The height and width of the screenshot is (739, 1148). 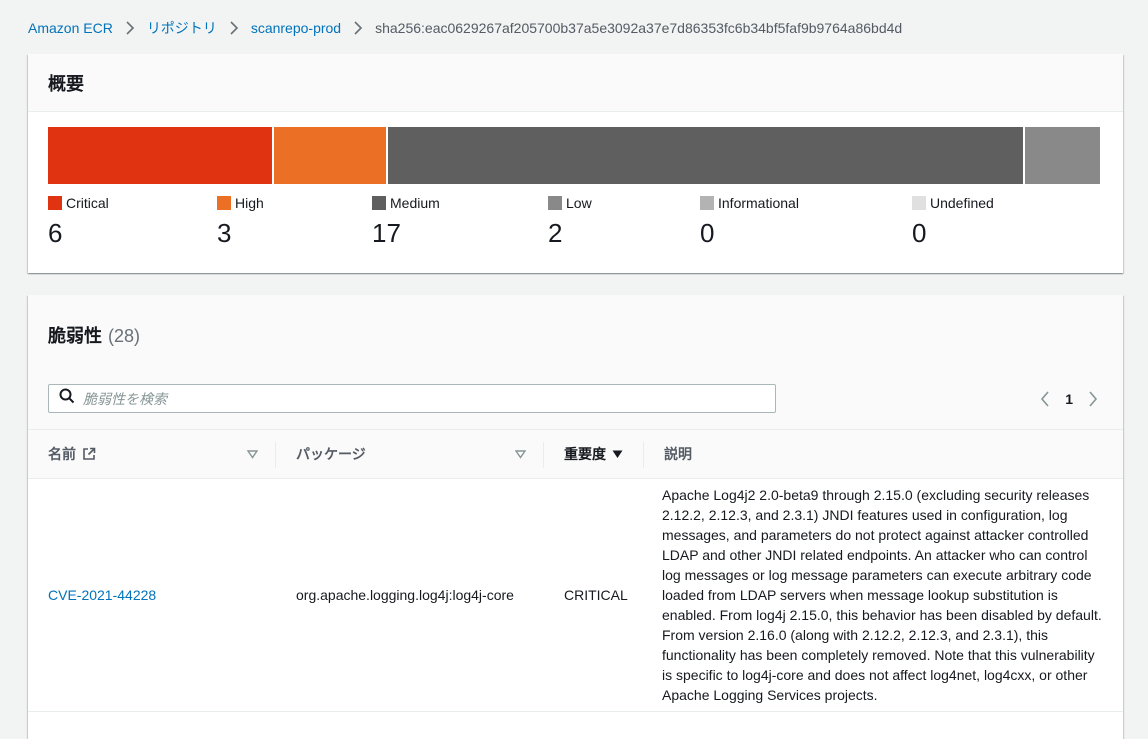 What do you see at coordinates (962, 203) in the screenshot?
I see `legend-label-undefined: Undefined` at bounding box center [962, 203].